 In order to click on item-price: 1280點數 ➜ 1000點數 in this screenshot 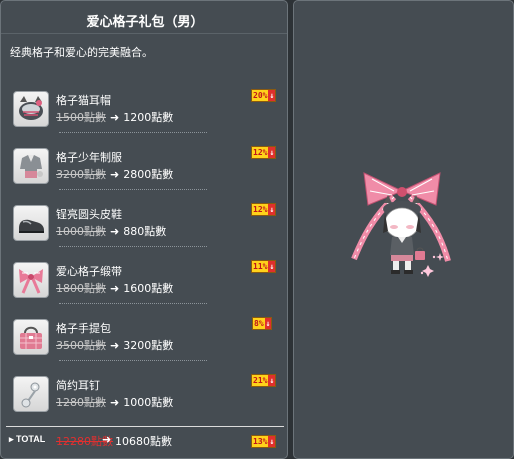, I will do `click(114, 402)`.